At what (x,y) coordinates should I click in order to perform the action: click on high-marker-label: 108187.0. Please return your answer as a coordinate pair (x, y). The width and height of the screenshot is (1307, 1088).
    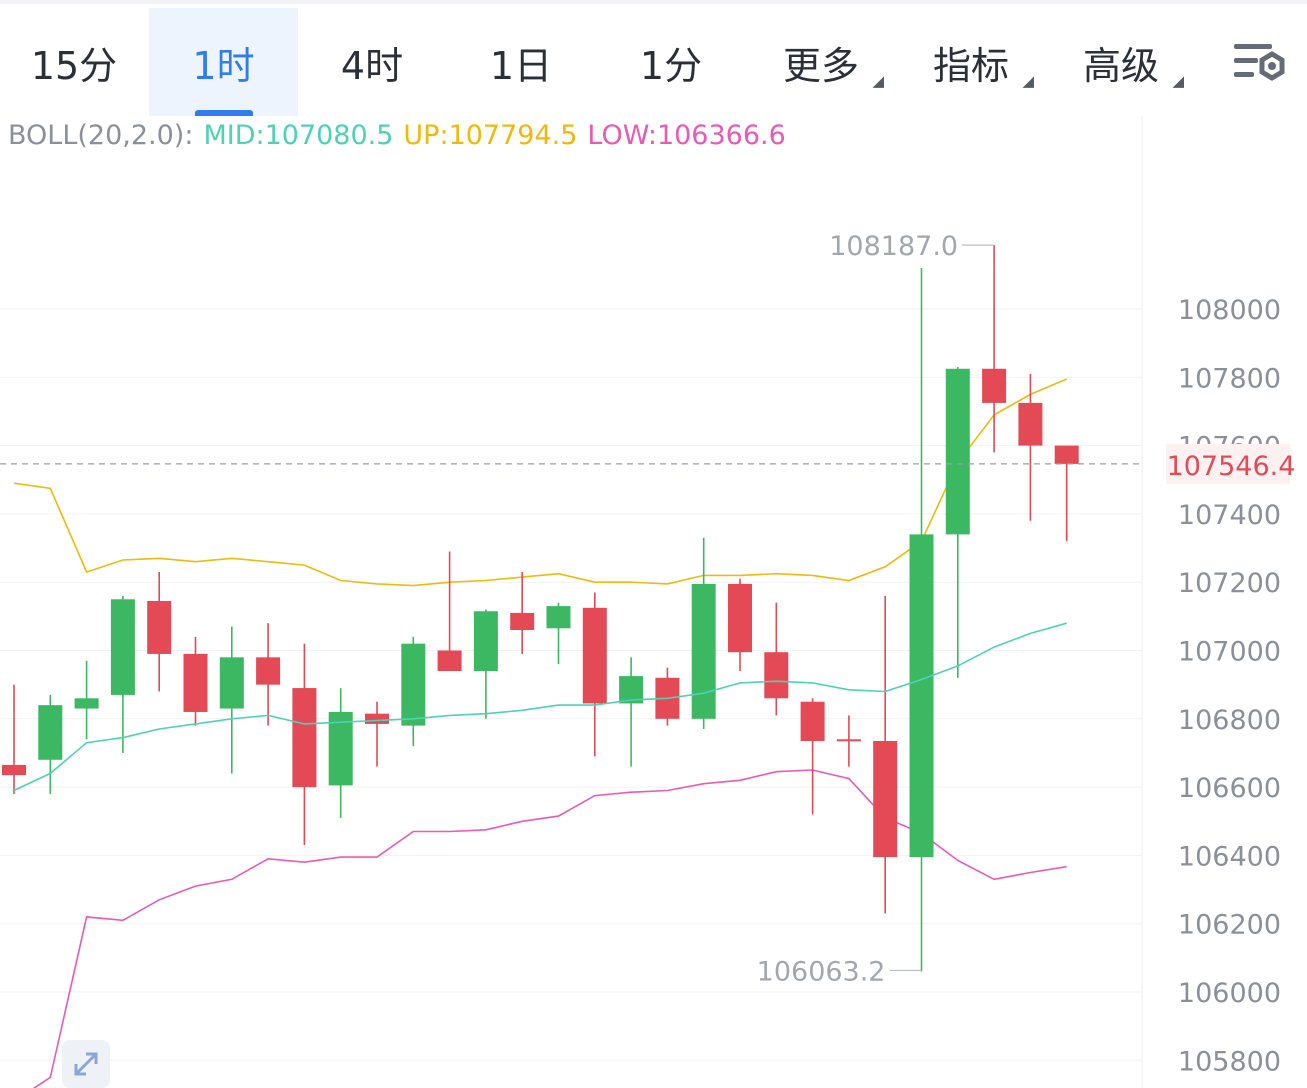
    Looking at the image, I should click on (893, 246).